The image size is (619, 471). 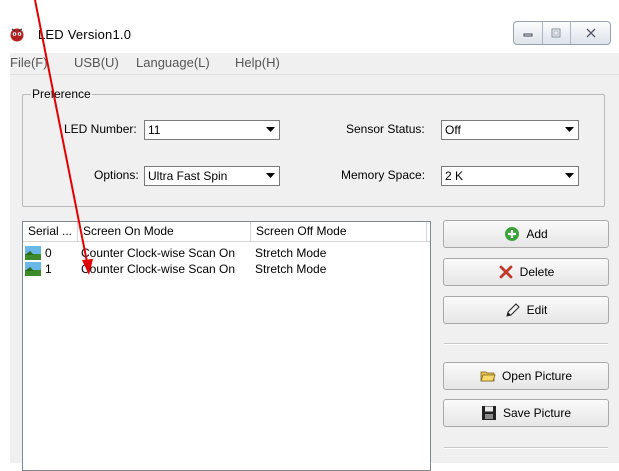 I want to click on sensor-status-value: Off, so click(x=453, y=130).